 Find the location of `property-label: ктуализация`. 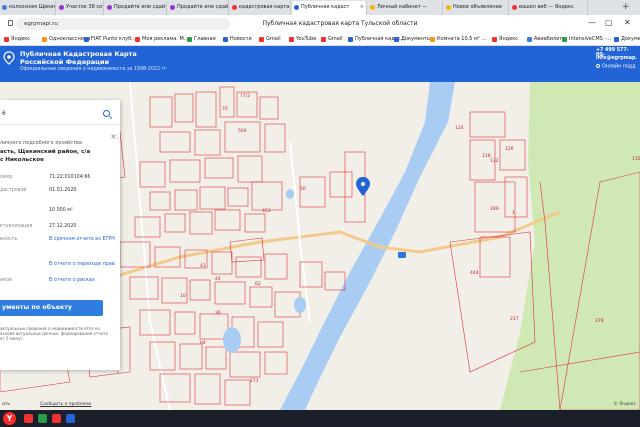

property-label: ктуализация is located at coordinates (16, 226).